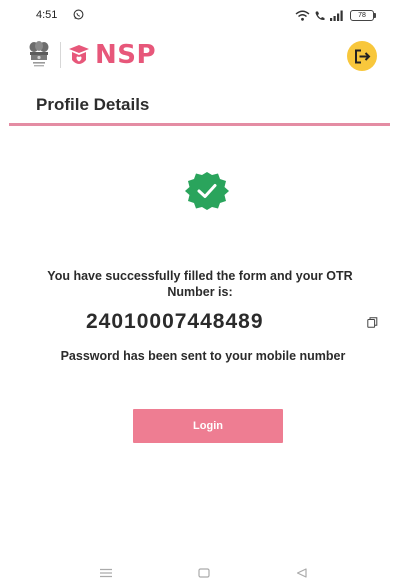  What do you see at coordinates (79, 54) in the screenshot?
I see `nsp-logo-icon` at bounding box center [79, 54].